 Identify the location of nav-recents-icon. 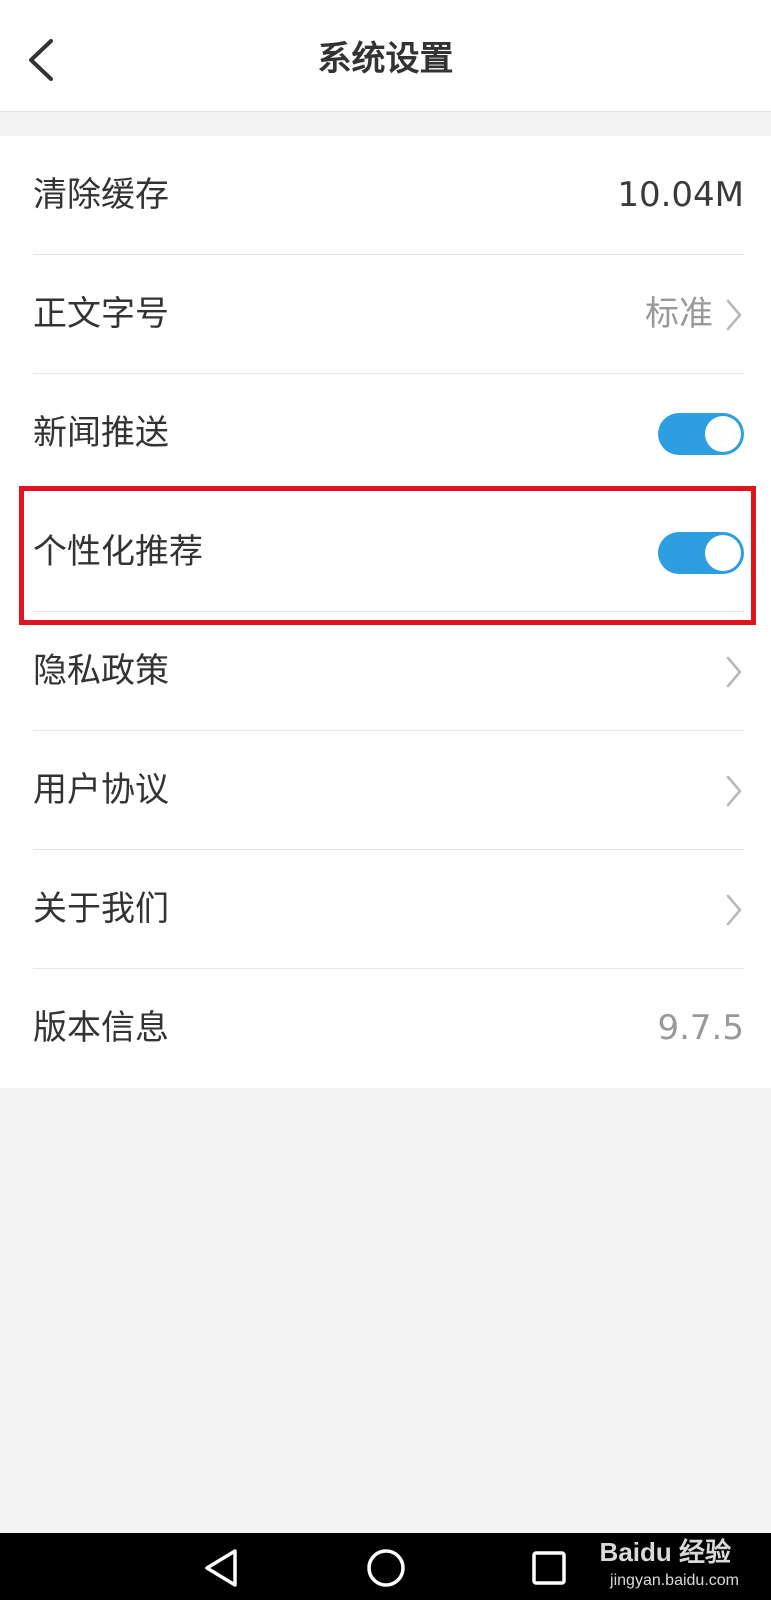
(549, 1568).